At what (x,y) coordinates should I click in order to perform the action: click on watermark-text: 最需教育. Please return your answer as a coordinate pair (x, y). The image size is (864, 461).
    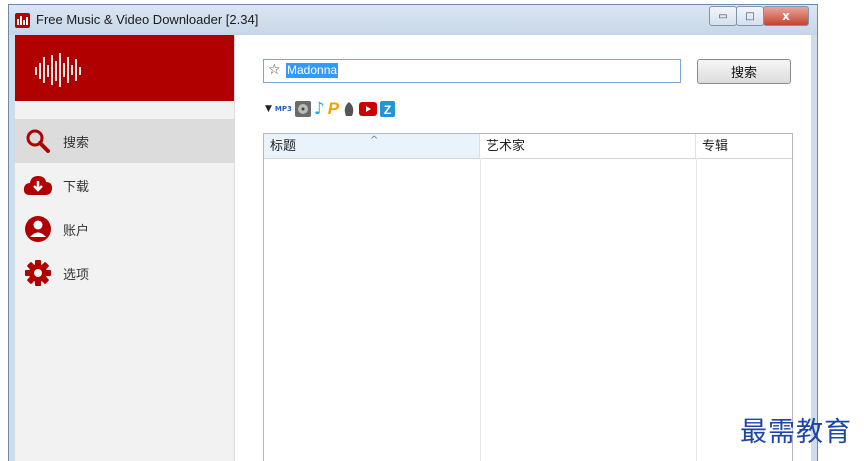
    Looking at the image, I should click on (796, 432).